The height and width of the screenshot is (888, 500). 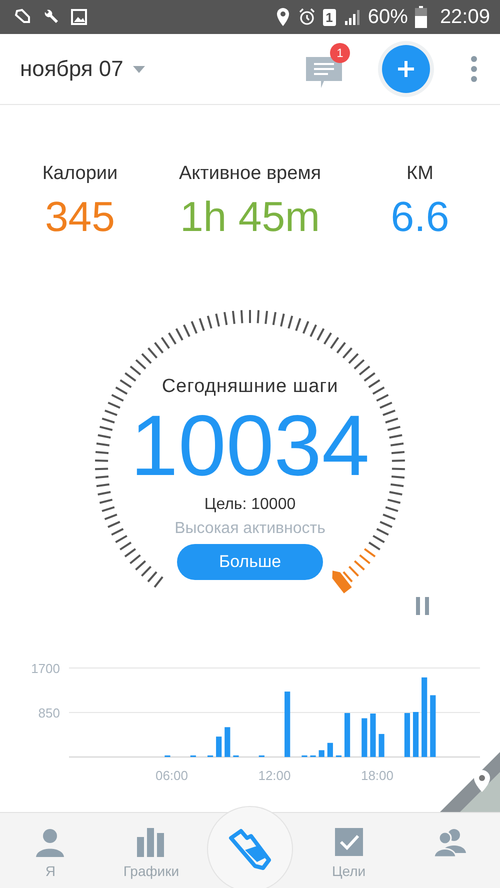 I want to click on person-icon, so click(x=50, y=842).